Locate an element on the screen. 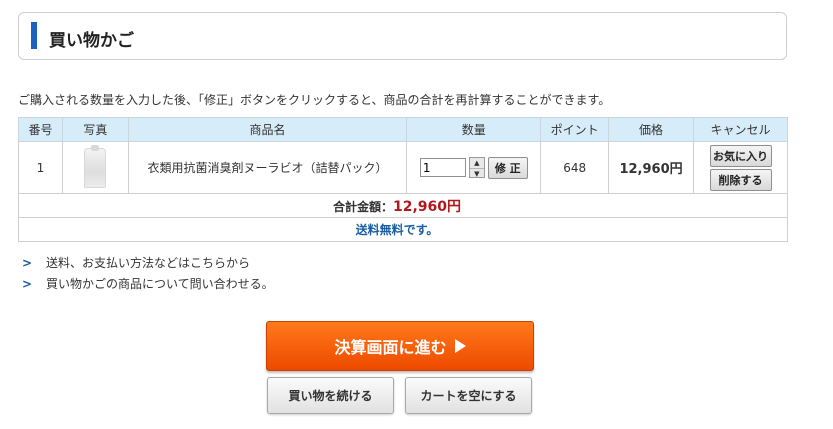 The image size is (833, 429). quantity-stepper: ▲ ▼ is located at coordinates (476, 168).